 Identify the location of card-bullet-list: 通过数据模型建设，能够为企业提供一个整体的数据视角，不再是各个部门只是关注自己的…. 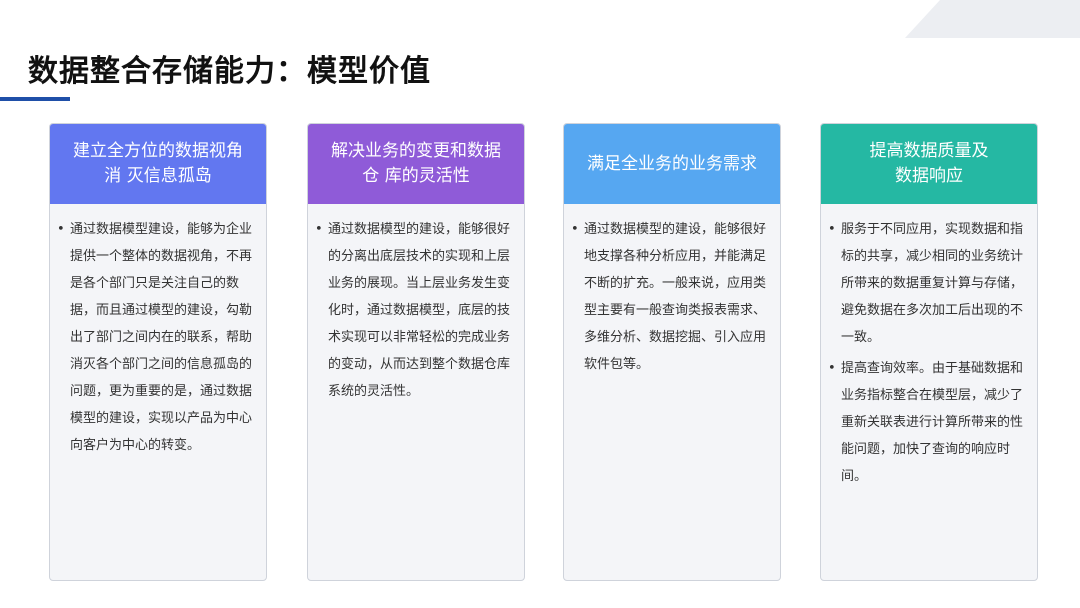
(158, 331).